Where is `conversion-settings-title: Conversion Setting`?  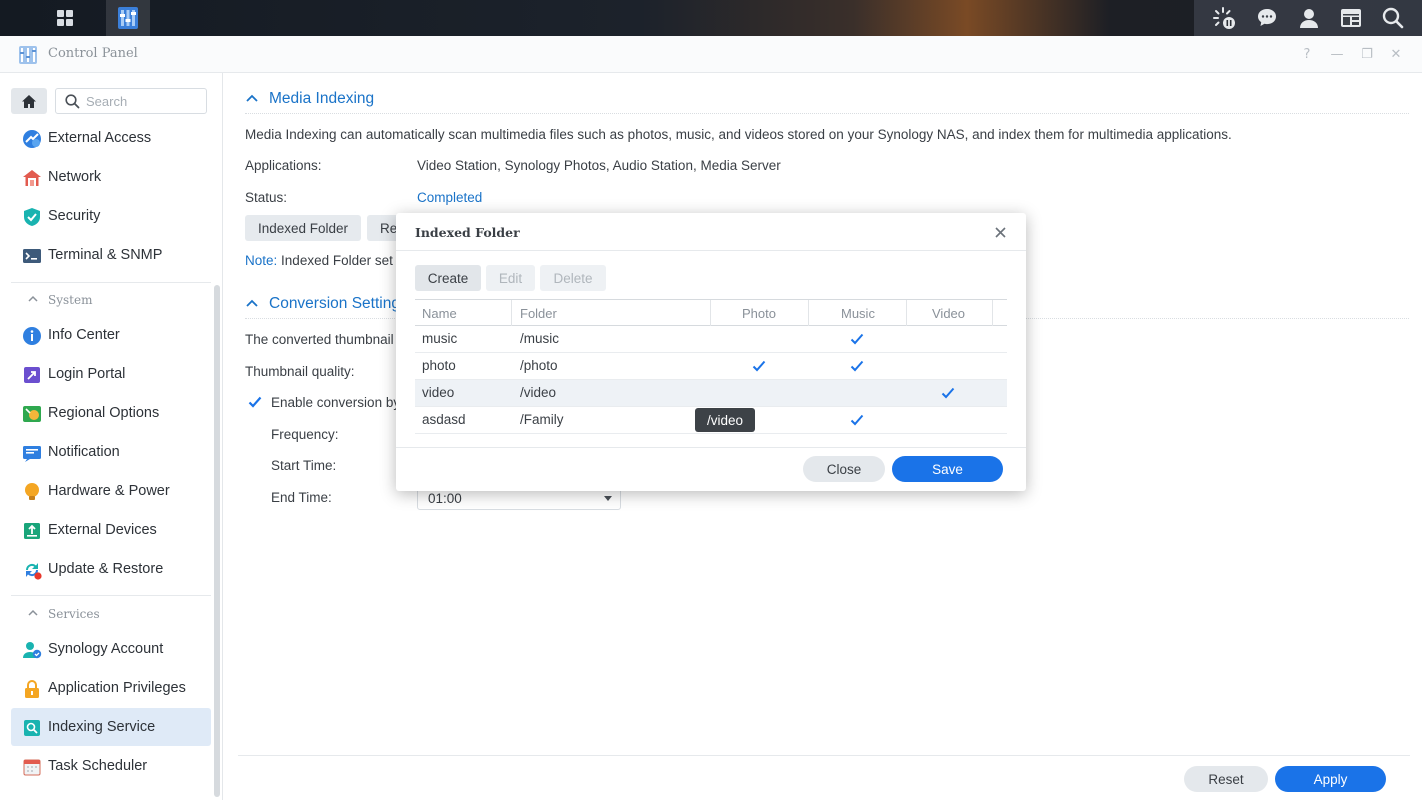 conversion-settings-title: Conversion Setting is located at coordinates (334, 303).